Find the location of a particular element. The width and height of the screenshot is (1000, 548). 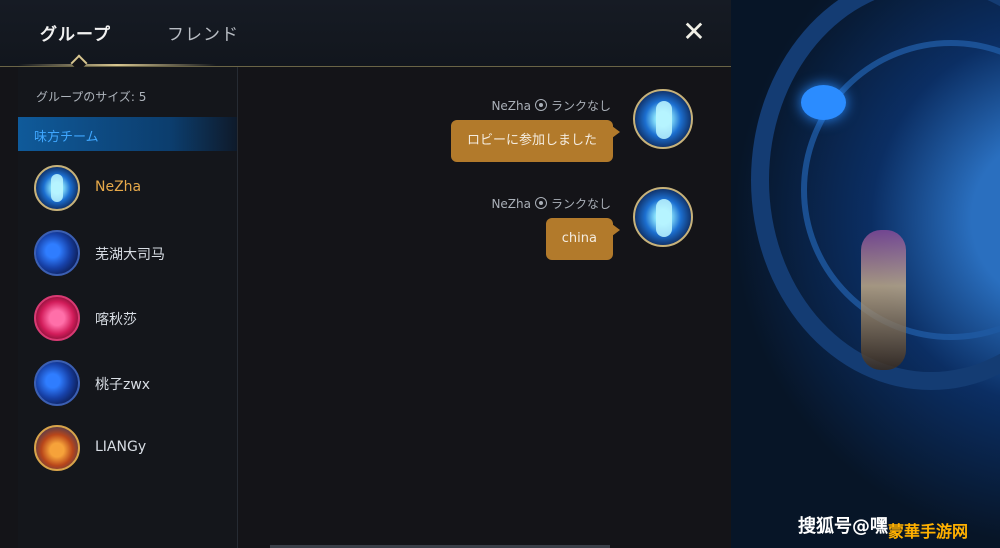

watermark-text: 搜狐号@嘿 is located at coordinates (843, 526).